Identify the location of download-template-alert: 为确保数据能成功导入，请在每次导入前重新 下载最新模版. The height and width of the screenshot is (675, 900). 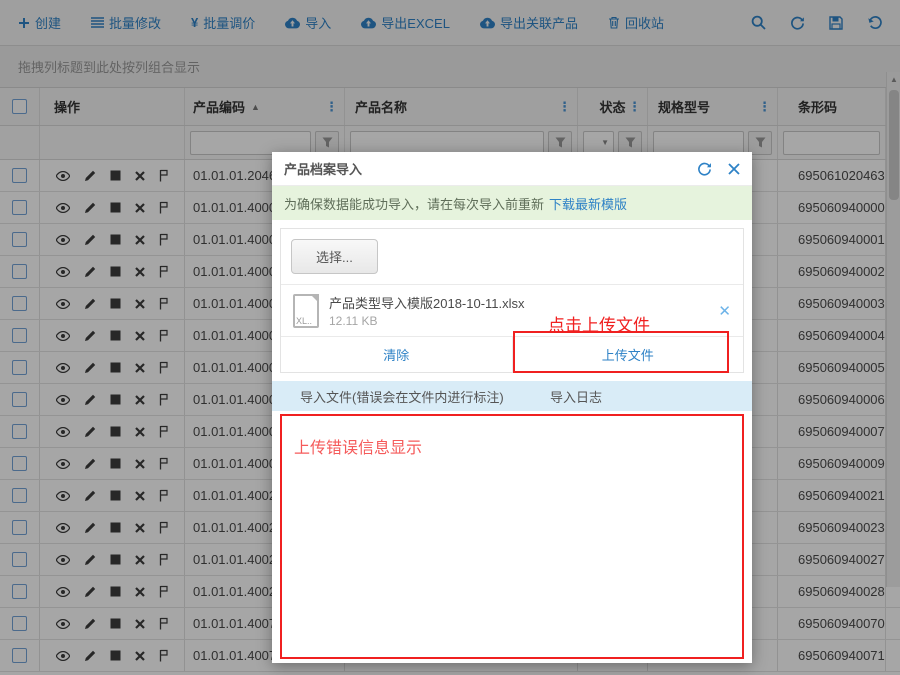
(512, 203).